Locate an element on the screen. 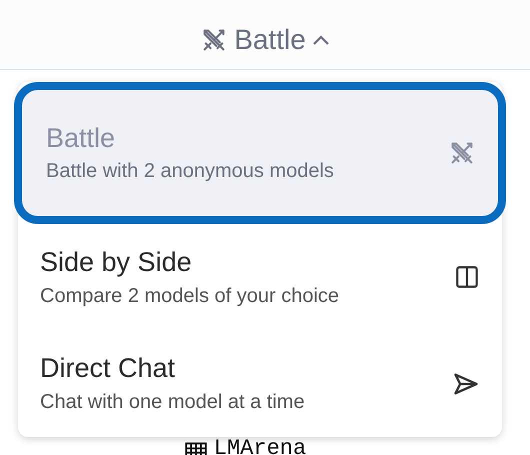  mode-button: Battle is located at coordinates (265, 40).